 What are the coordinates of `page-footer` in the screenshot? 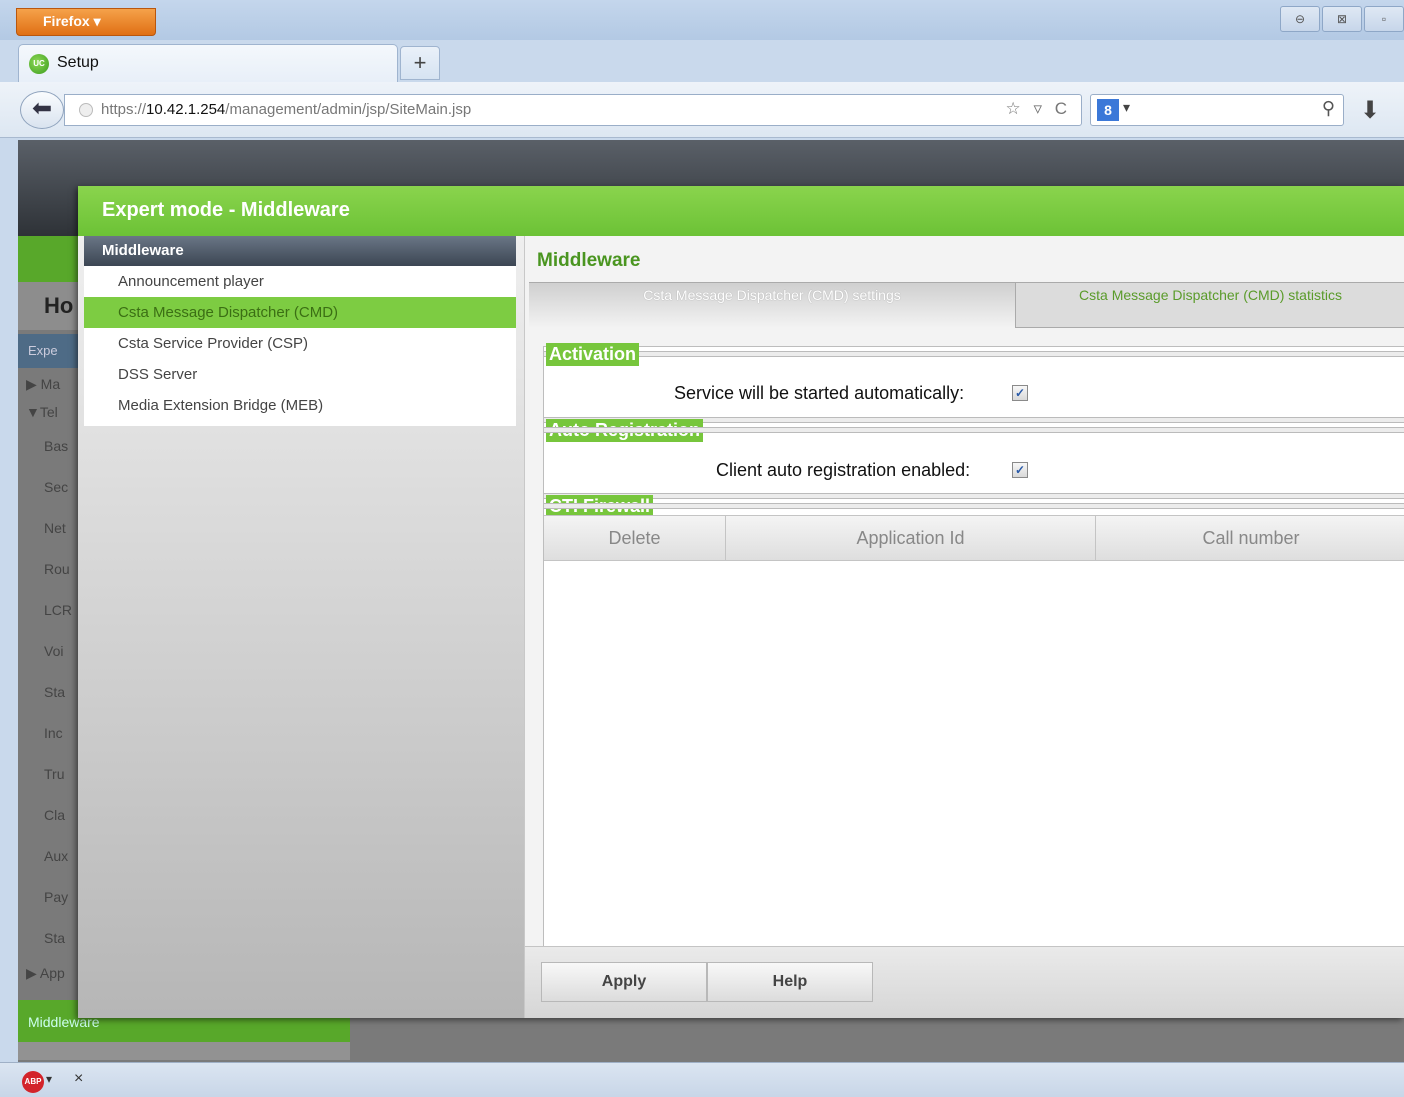 It's located at (184, 1051).